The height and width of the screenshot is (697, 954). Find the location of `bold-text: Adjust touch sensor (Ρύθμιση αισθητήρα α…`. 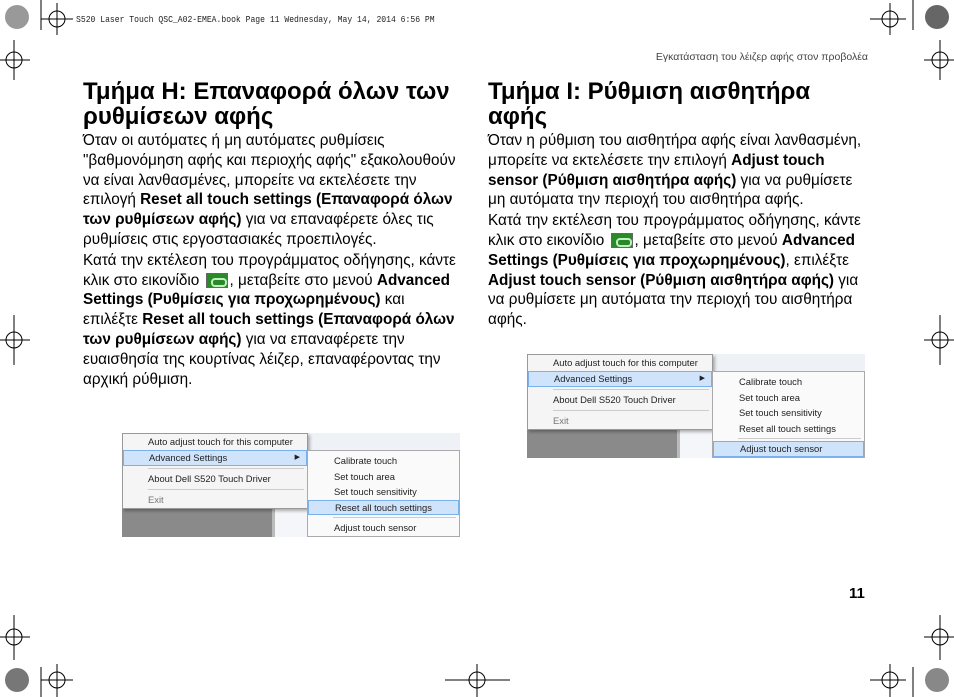

bold-text: Adjust touch sensor (Ρύθμιση αισθητήρα α… is located at coordinates (661, 280).